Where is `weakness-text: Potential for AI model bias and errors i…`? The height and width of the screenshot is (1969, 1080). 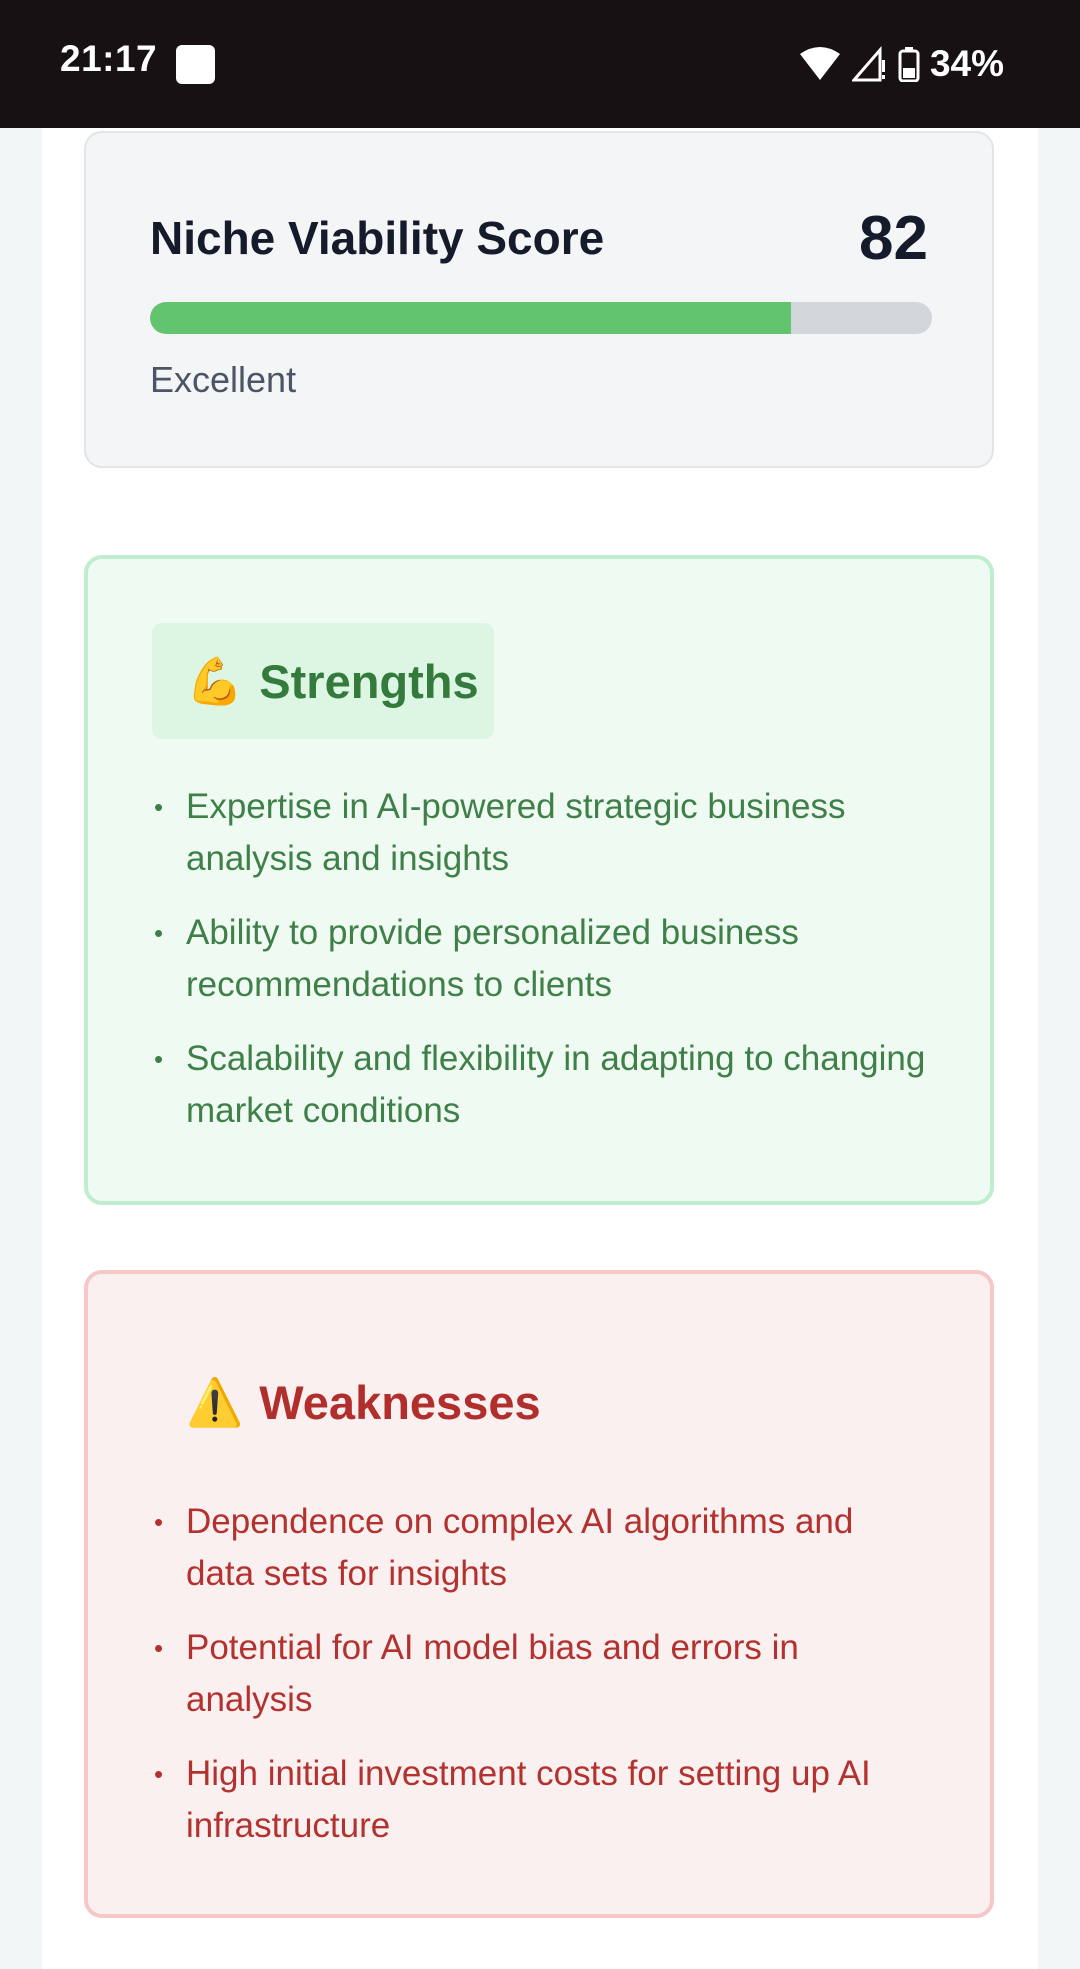 weakness-text: Potential for AI model bias and errors i… is located at coordinates (492, 1673).